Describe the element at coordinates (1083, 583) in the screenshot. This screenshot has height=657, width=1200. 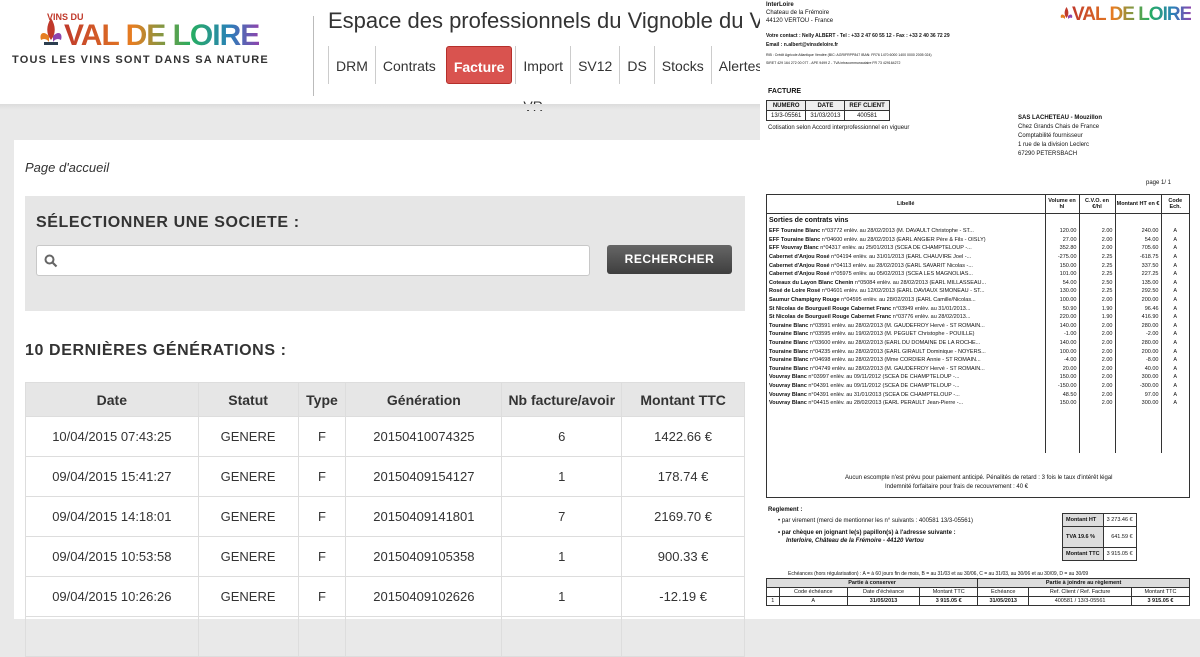
I see `sched-right-title: Partie à joindre au règlement` at that location.